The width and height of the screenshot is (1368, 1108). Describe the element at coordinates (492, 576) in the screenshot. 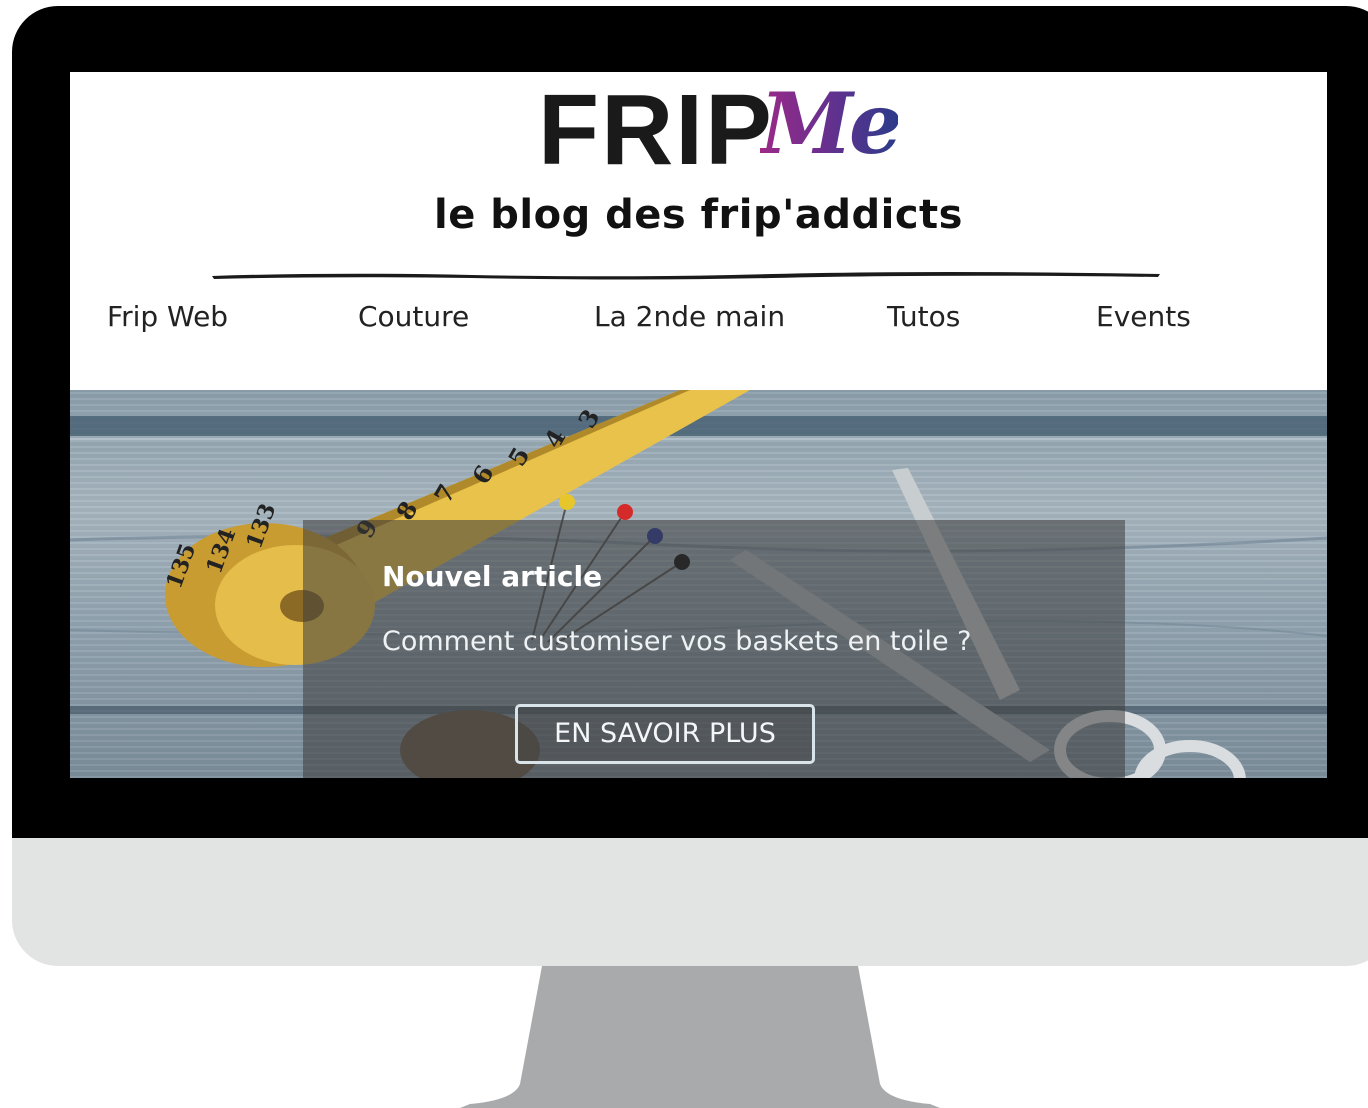

I see `hero-kicker: Nouvel article` at that location.